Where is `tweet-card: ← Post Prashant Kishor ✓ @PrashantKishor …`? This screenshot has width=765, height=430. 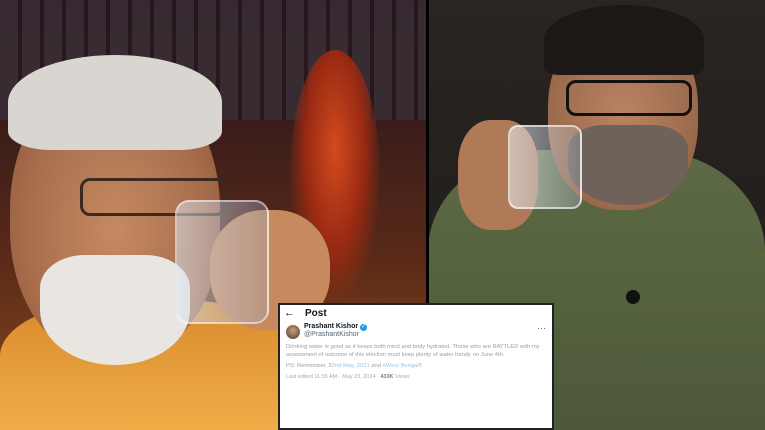 tweet-card: ← Post Prashant Kishor ✓ @PrashantKishor … is located at coordinates (416, 366).